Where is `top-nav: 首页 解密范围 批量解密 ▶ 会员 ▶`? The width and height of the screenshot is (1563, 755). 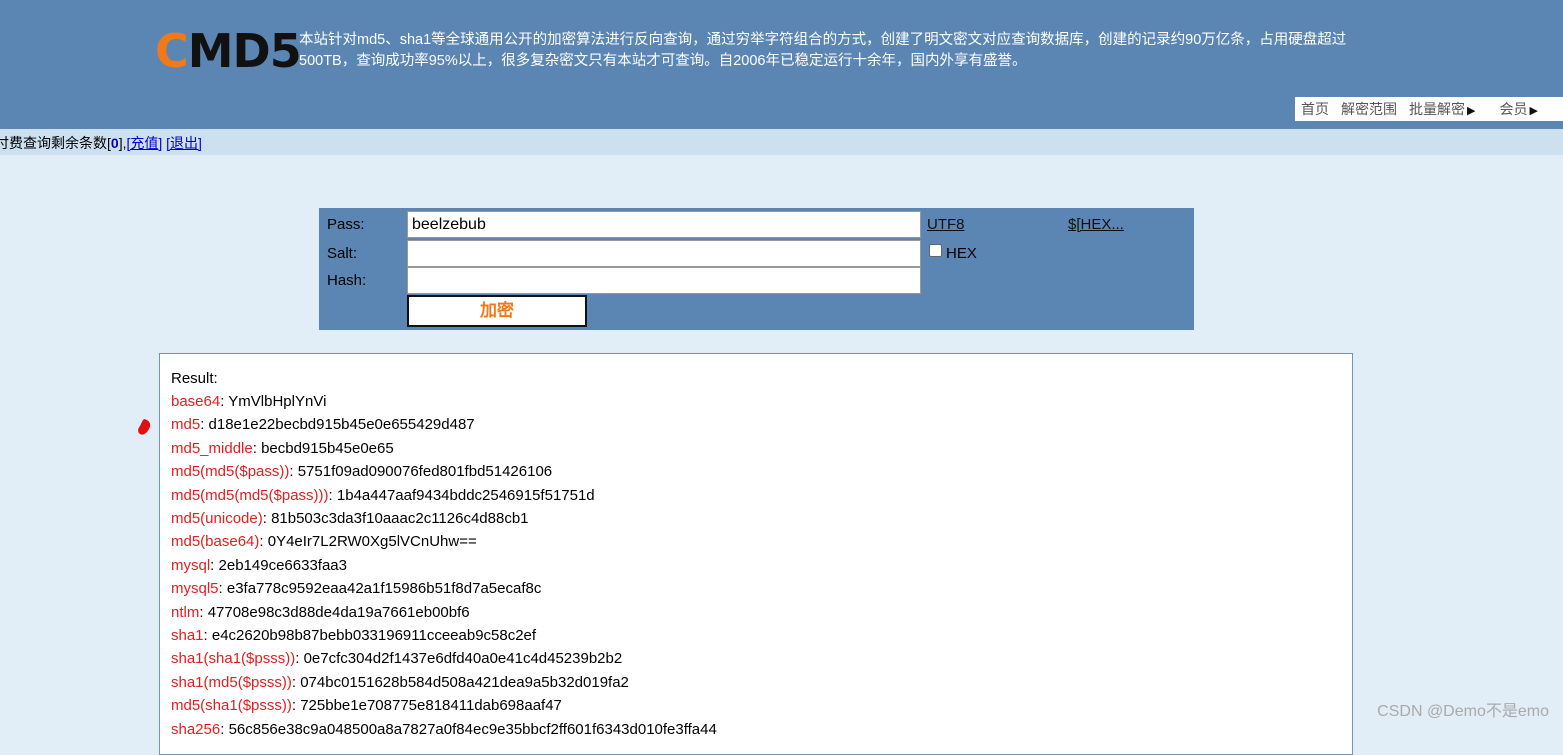 top-nav: 首页 解密范围 批量解密 ▶ 会员 ▶ is located at coordinates (1429, 109).